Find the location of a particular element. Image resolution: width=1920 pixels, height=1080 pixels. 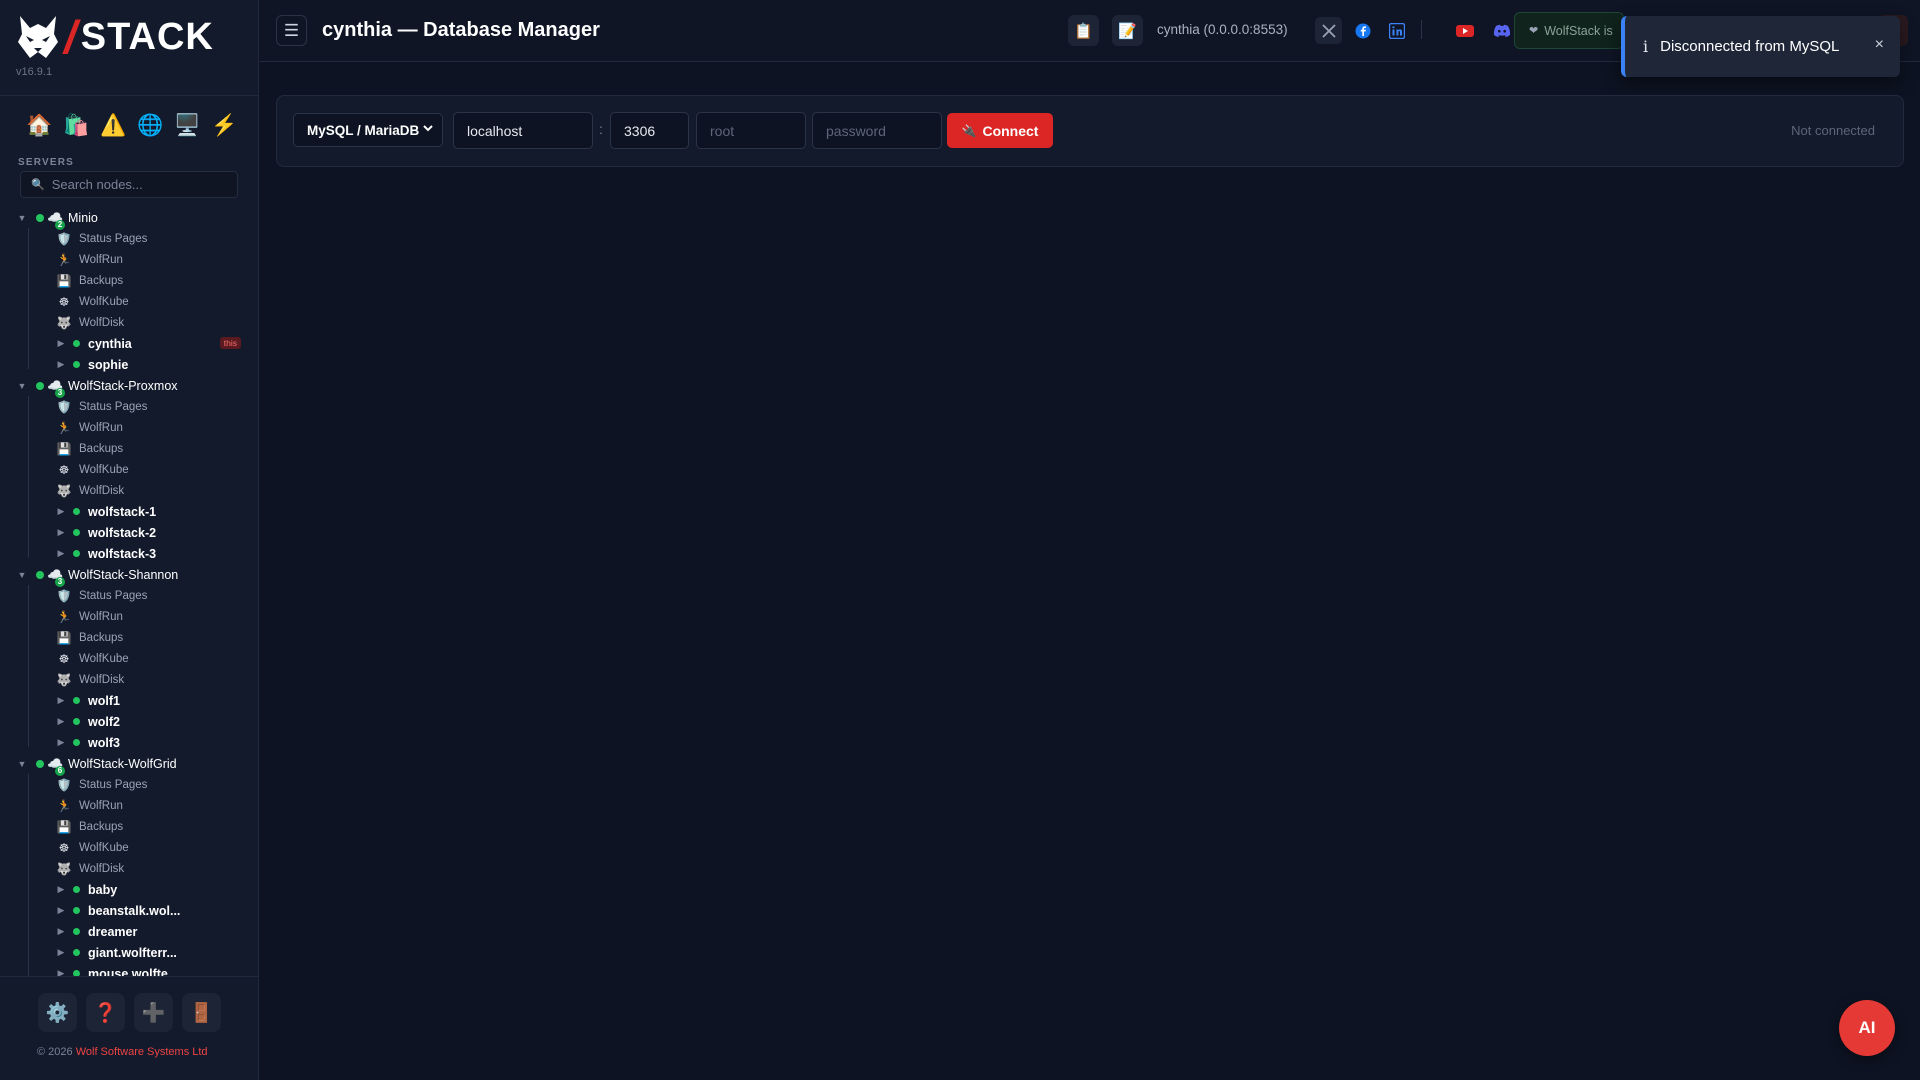

server-node: ▶ dreamer is located at coordinates (129, 931).